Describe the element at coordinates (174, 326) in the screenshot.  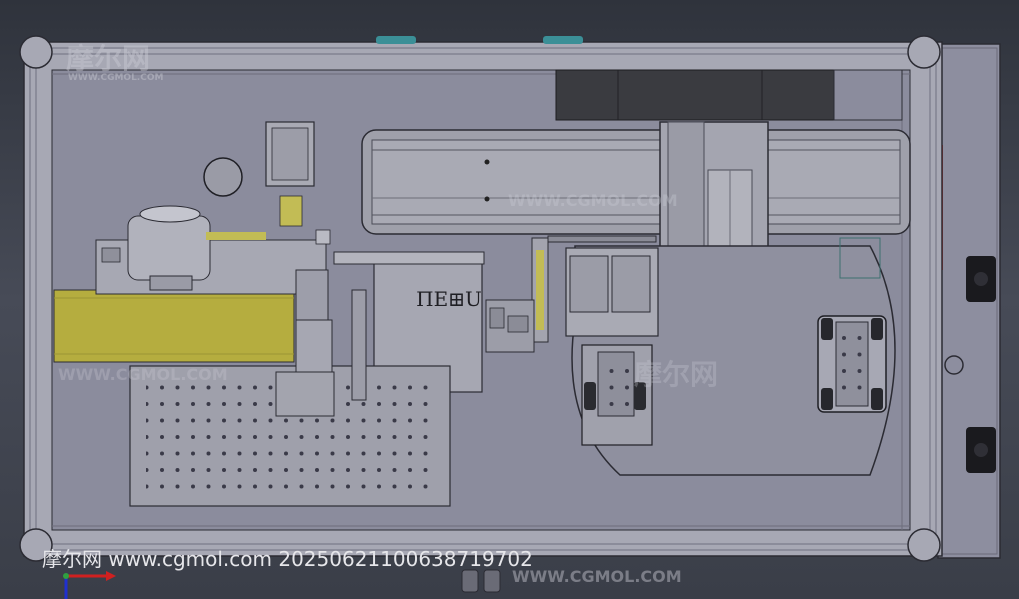
I see `tape-roll` at that location.